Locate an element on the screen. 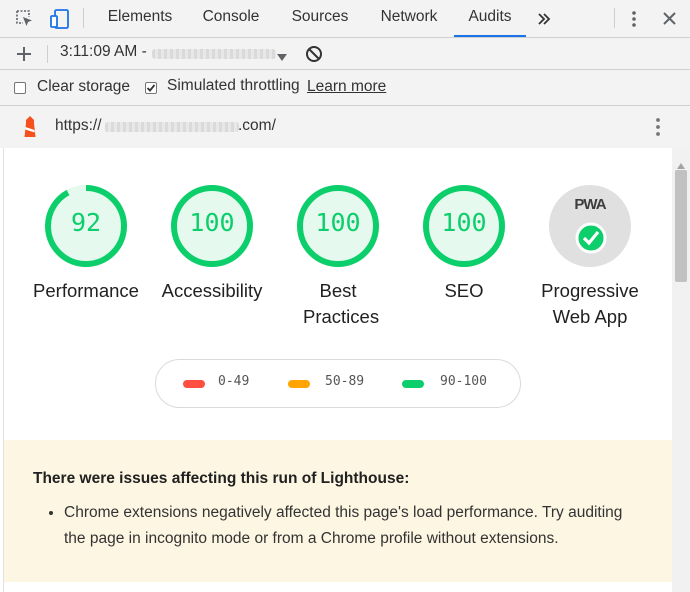  simulated-throttling-checkbox is located at coordinates (151, 88).